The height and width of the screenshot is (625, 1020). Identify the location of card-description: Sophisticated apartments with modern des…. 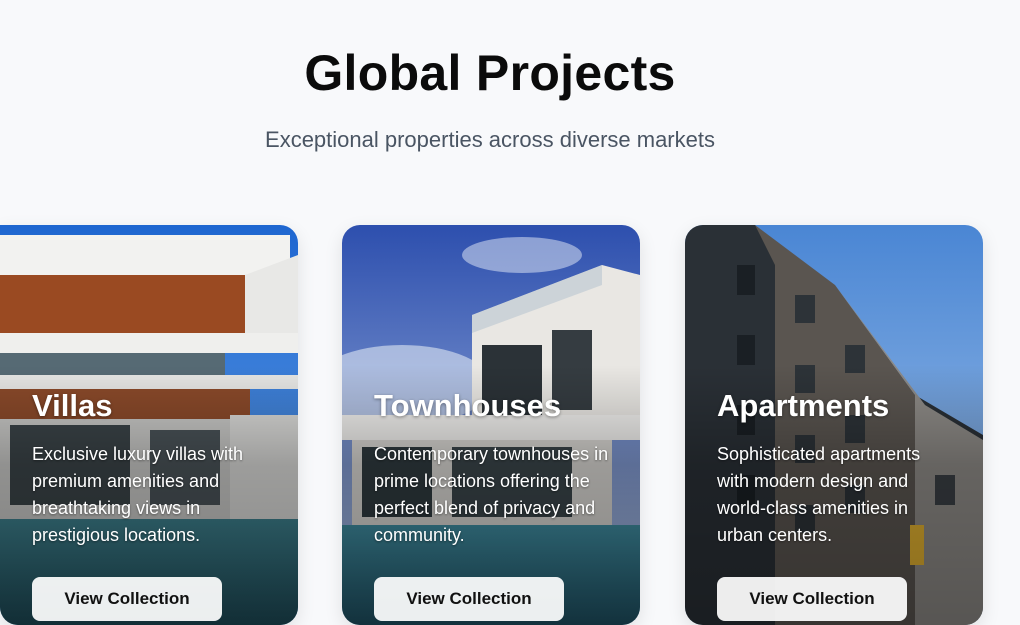
(819, 494).